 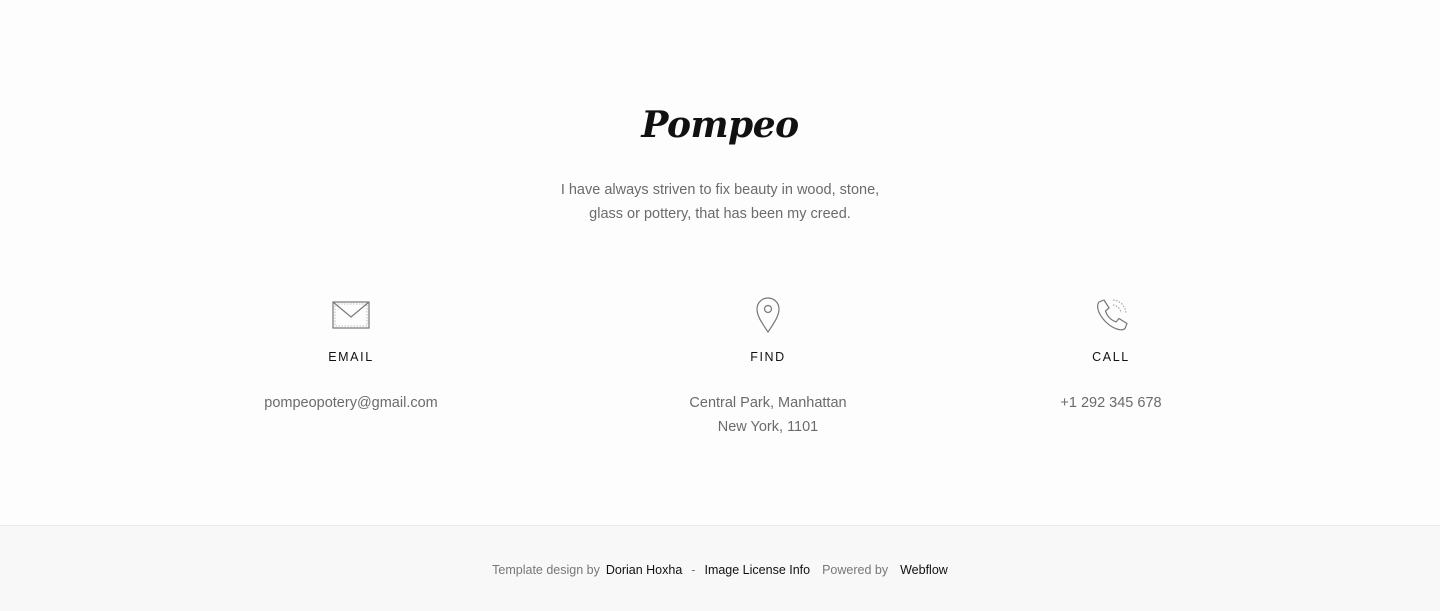 What do you see at coordinates (768, 415) in the screenshot?
I see `find-address: Central Park, Manhattan New York, 1101` at bounding box center [768, 415].